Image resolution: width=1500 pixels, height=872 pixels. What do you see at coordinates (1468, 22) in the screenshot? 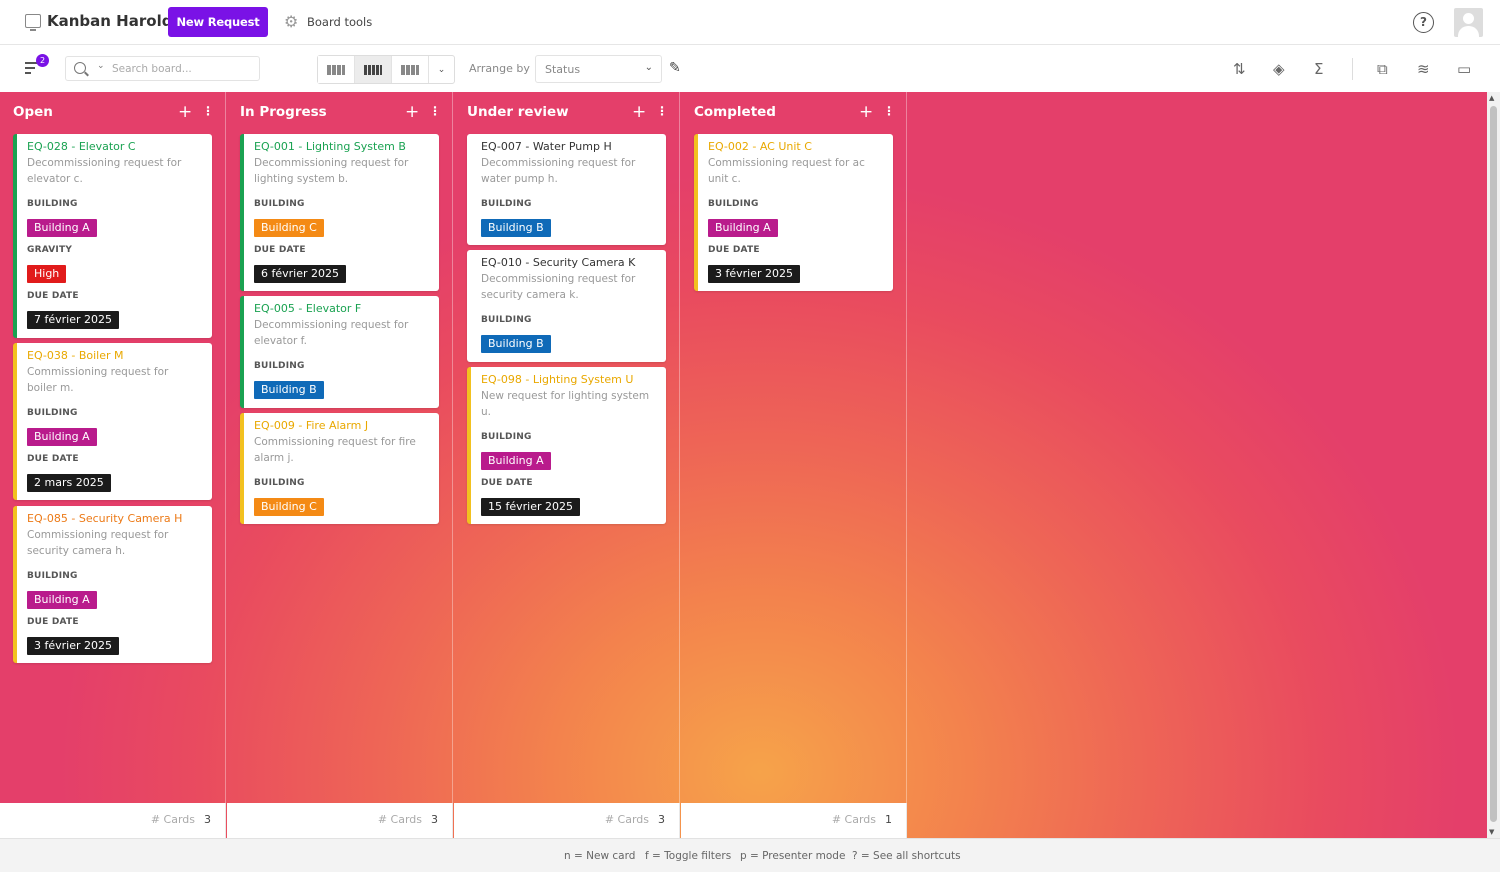
I see `avatar` at bounding box center [1468, 22].